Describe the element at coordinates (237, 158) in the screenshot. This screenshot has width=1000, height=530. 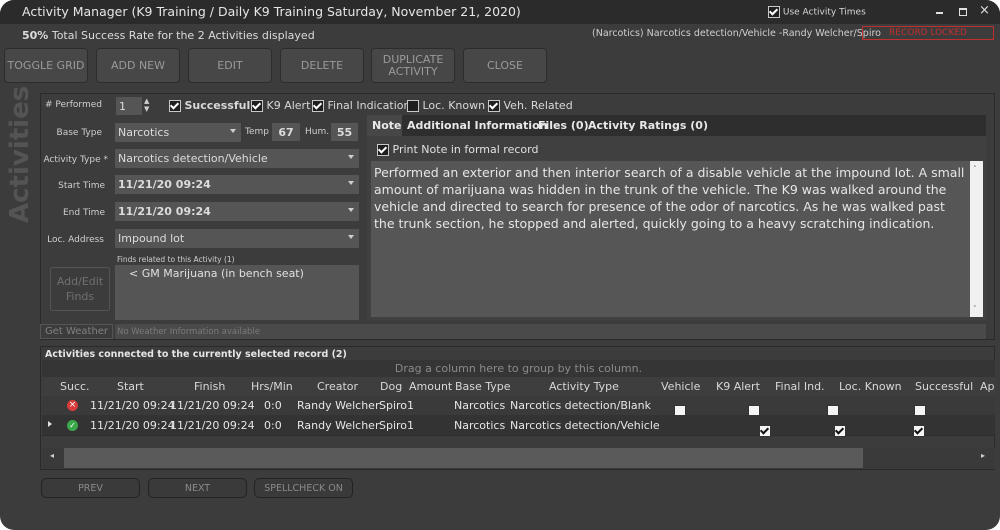
I see `activity-type-select: Narcotics detection/Vehicle` at that location.